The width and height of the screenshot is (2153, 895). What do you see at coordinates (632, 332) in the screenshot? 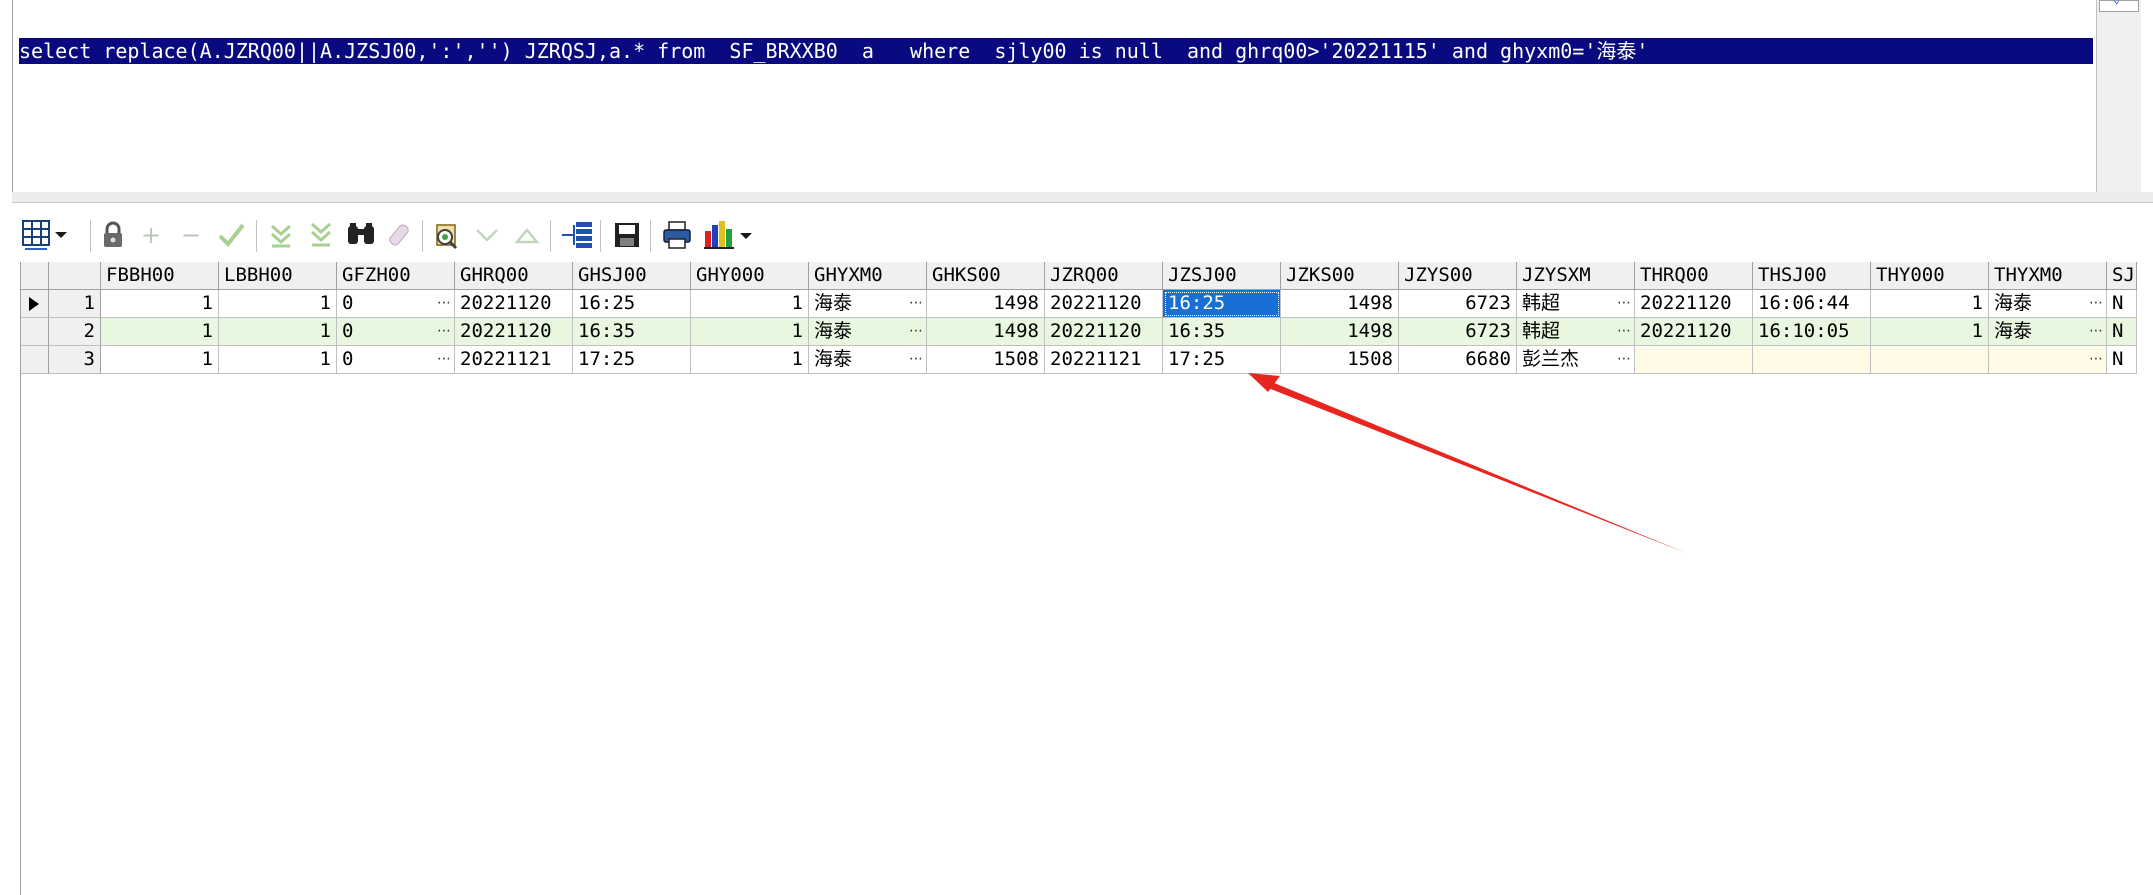
I see `cell-ghsj00: 16:35` at bounding box center [632, 332].